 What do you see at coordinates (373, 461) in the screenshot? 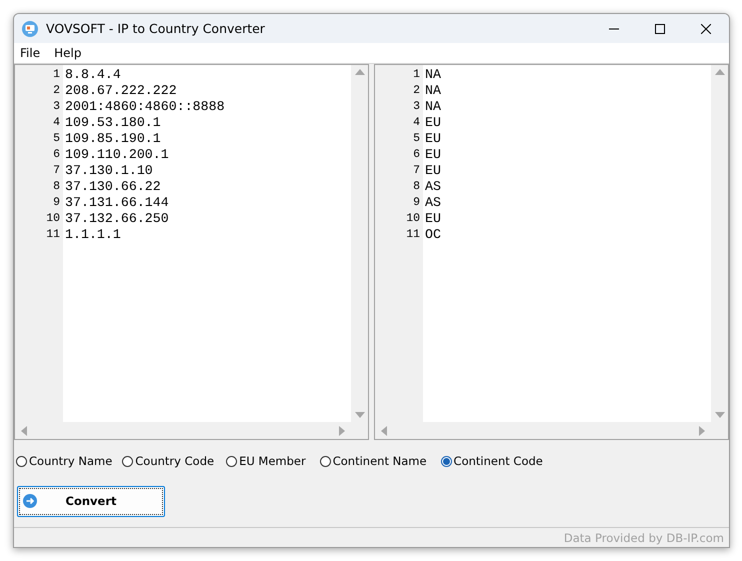
I see `radio-option: Continent Name` at bounding box center [373, 461].